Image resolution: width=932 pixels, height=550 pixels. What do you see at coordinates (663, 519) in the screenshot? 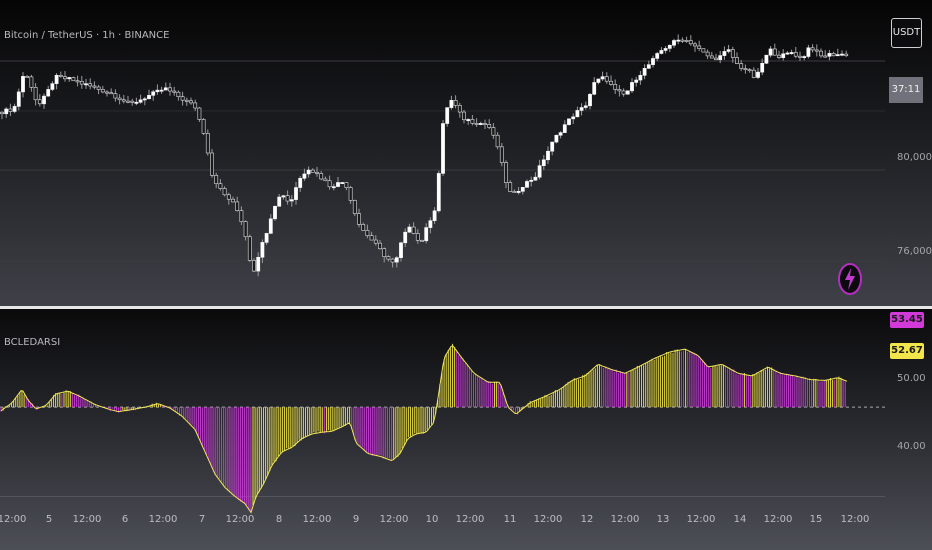
I see `time-axis-label: 13` at bounding box center [663, 519].